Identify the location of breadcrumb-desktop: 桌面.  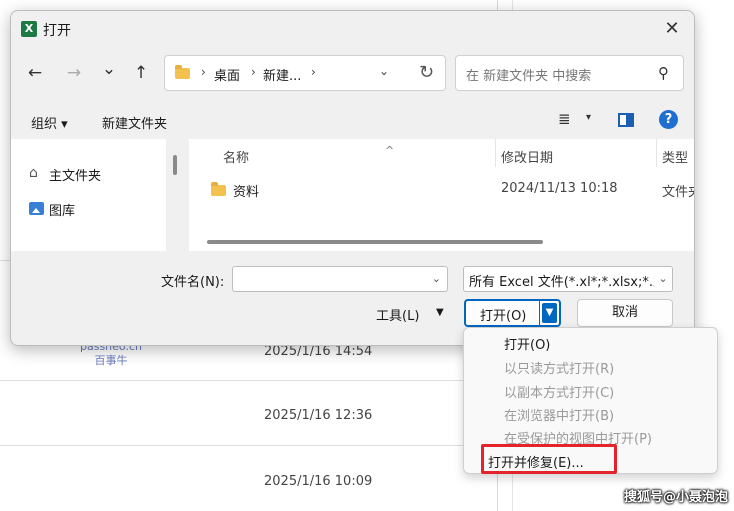
(227, 74).